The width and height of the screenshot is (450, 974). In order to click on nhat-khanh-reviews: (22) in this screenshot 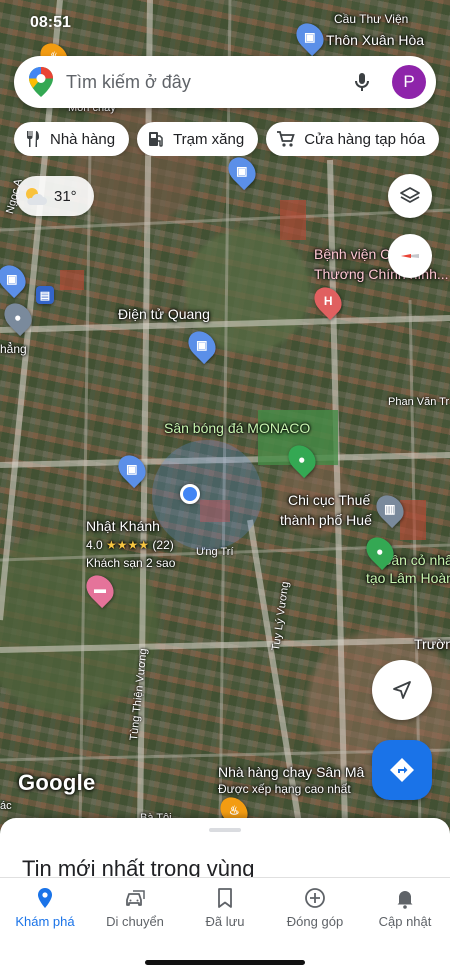, I will do `click(163, 545)`.